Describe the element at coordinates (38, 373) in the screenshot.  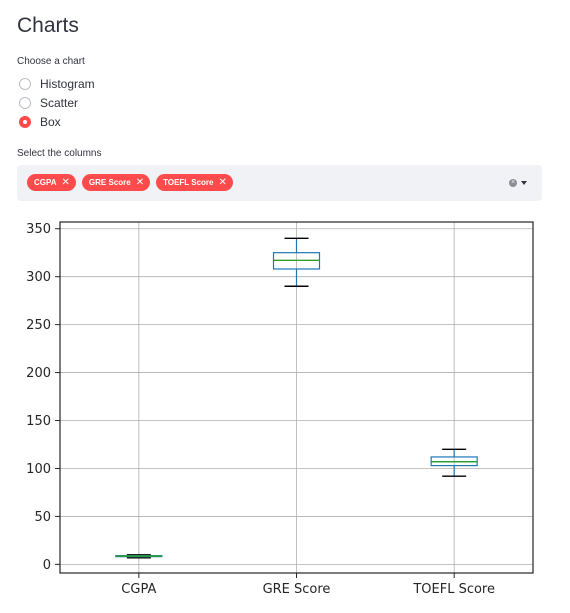
I see `y-tick-label: 200` at that location.